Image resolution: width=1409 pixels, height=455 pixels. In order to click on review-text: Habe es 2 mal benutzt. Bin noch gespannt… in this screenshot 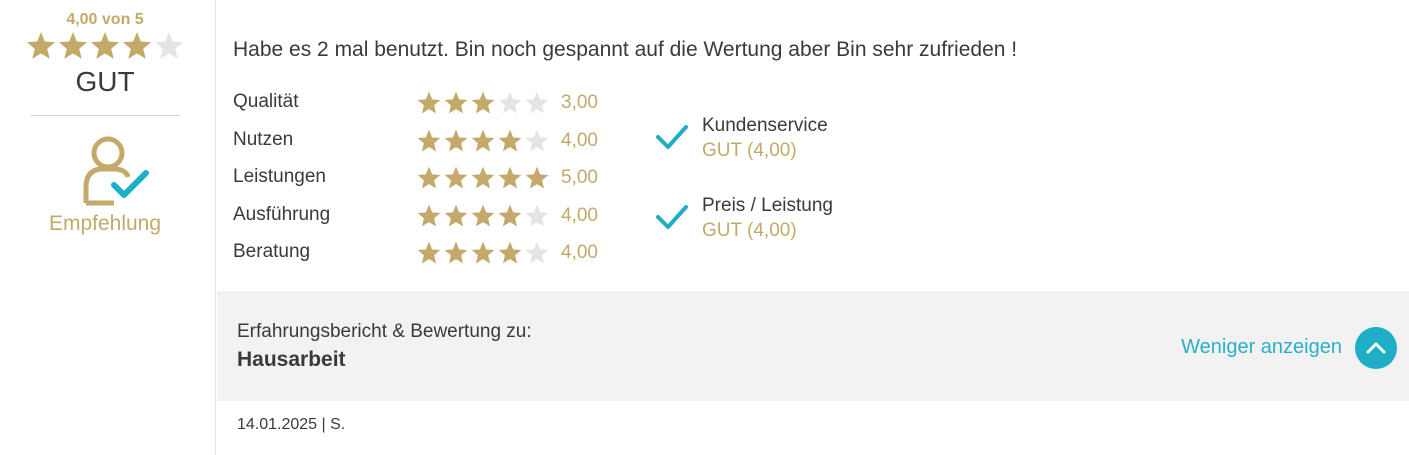, I will do `click(625, 49)`.